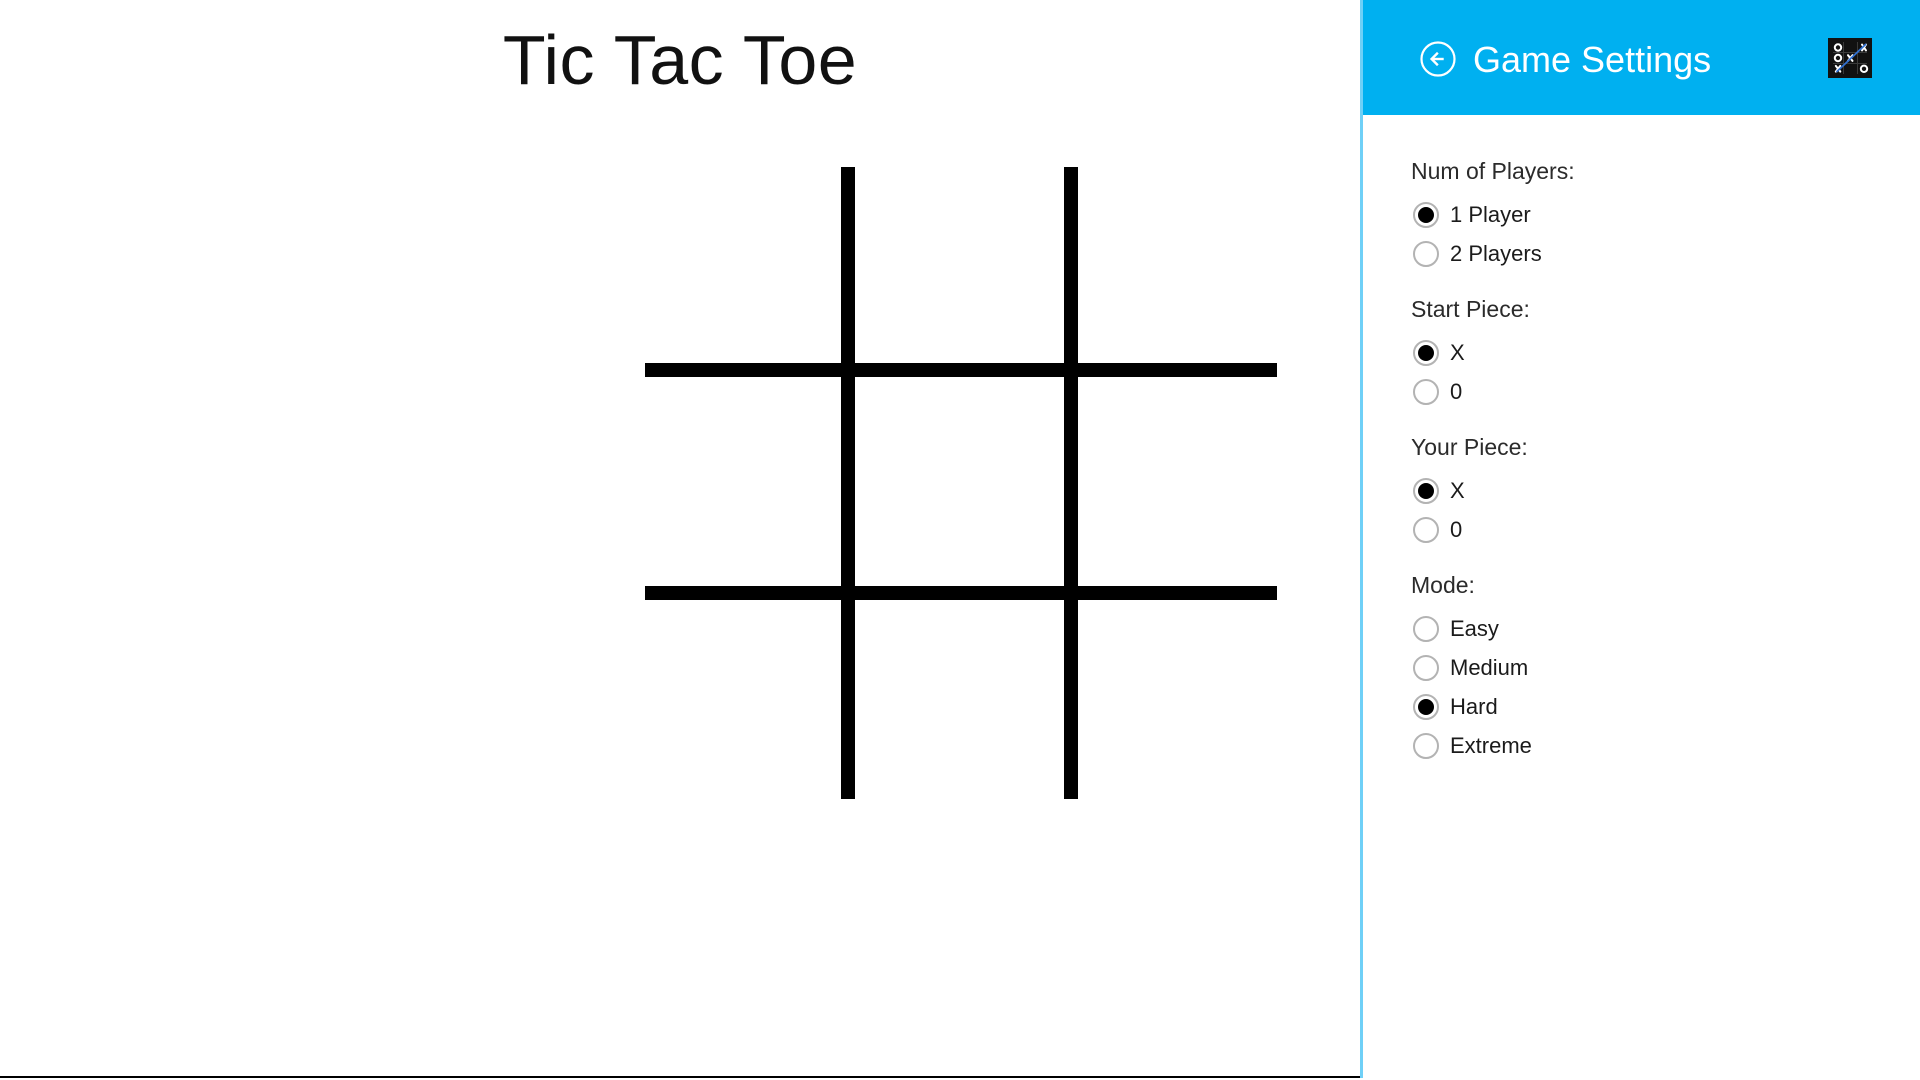  I want to click on group-label-num-of-players: Num of Players:, so click(1493, 171).